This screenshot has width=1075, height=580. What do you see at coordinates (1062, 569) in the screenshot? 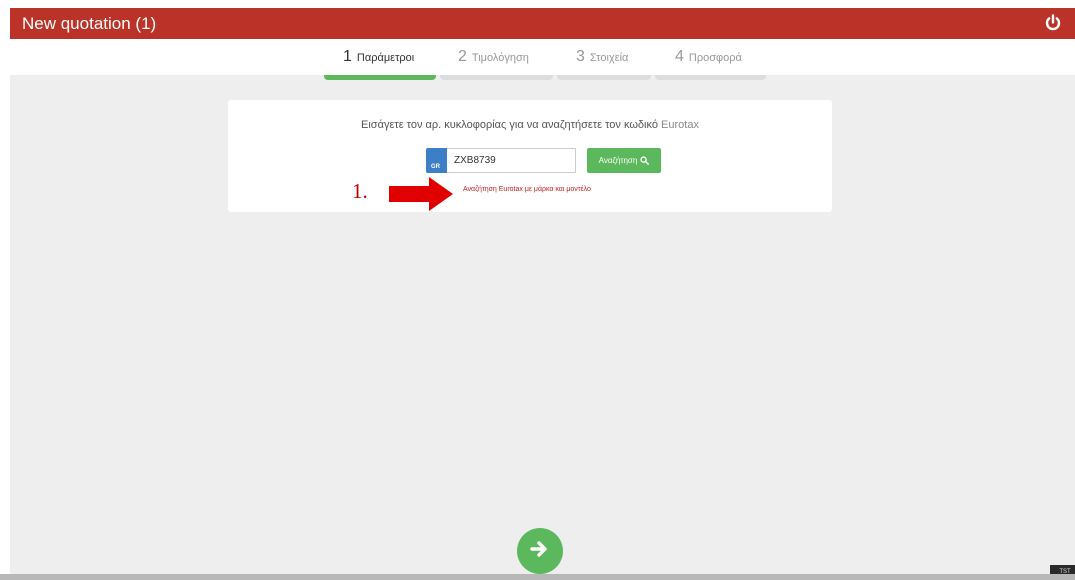
I see `environment-badge: TST` at bounding box center [1062, 569].